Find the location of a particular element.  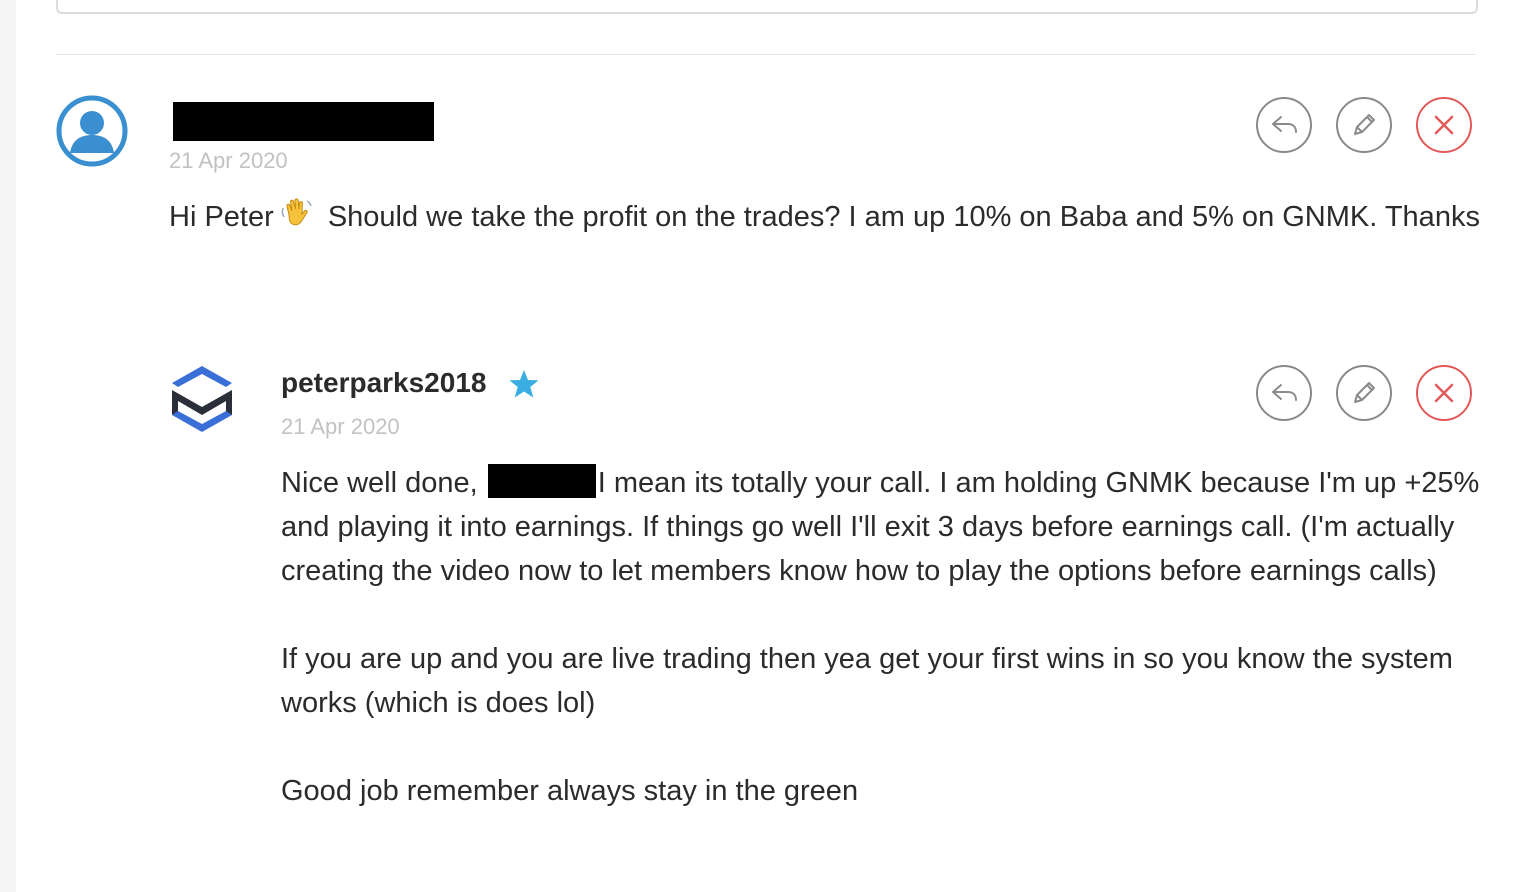

star-icon is located at coordinates (524, 384).